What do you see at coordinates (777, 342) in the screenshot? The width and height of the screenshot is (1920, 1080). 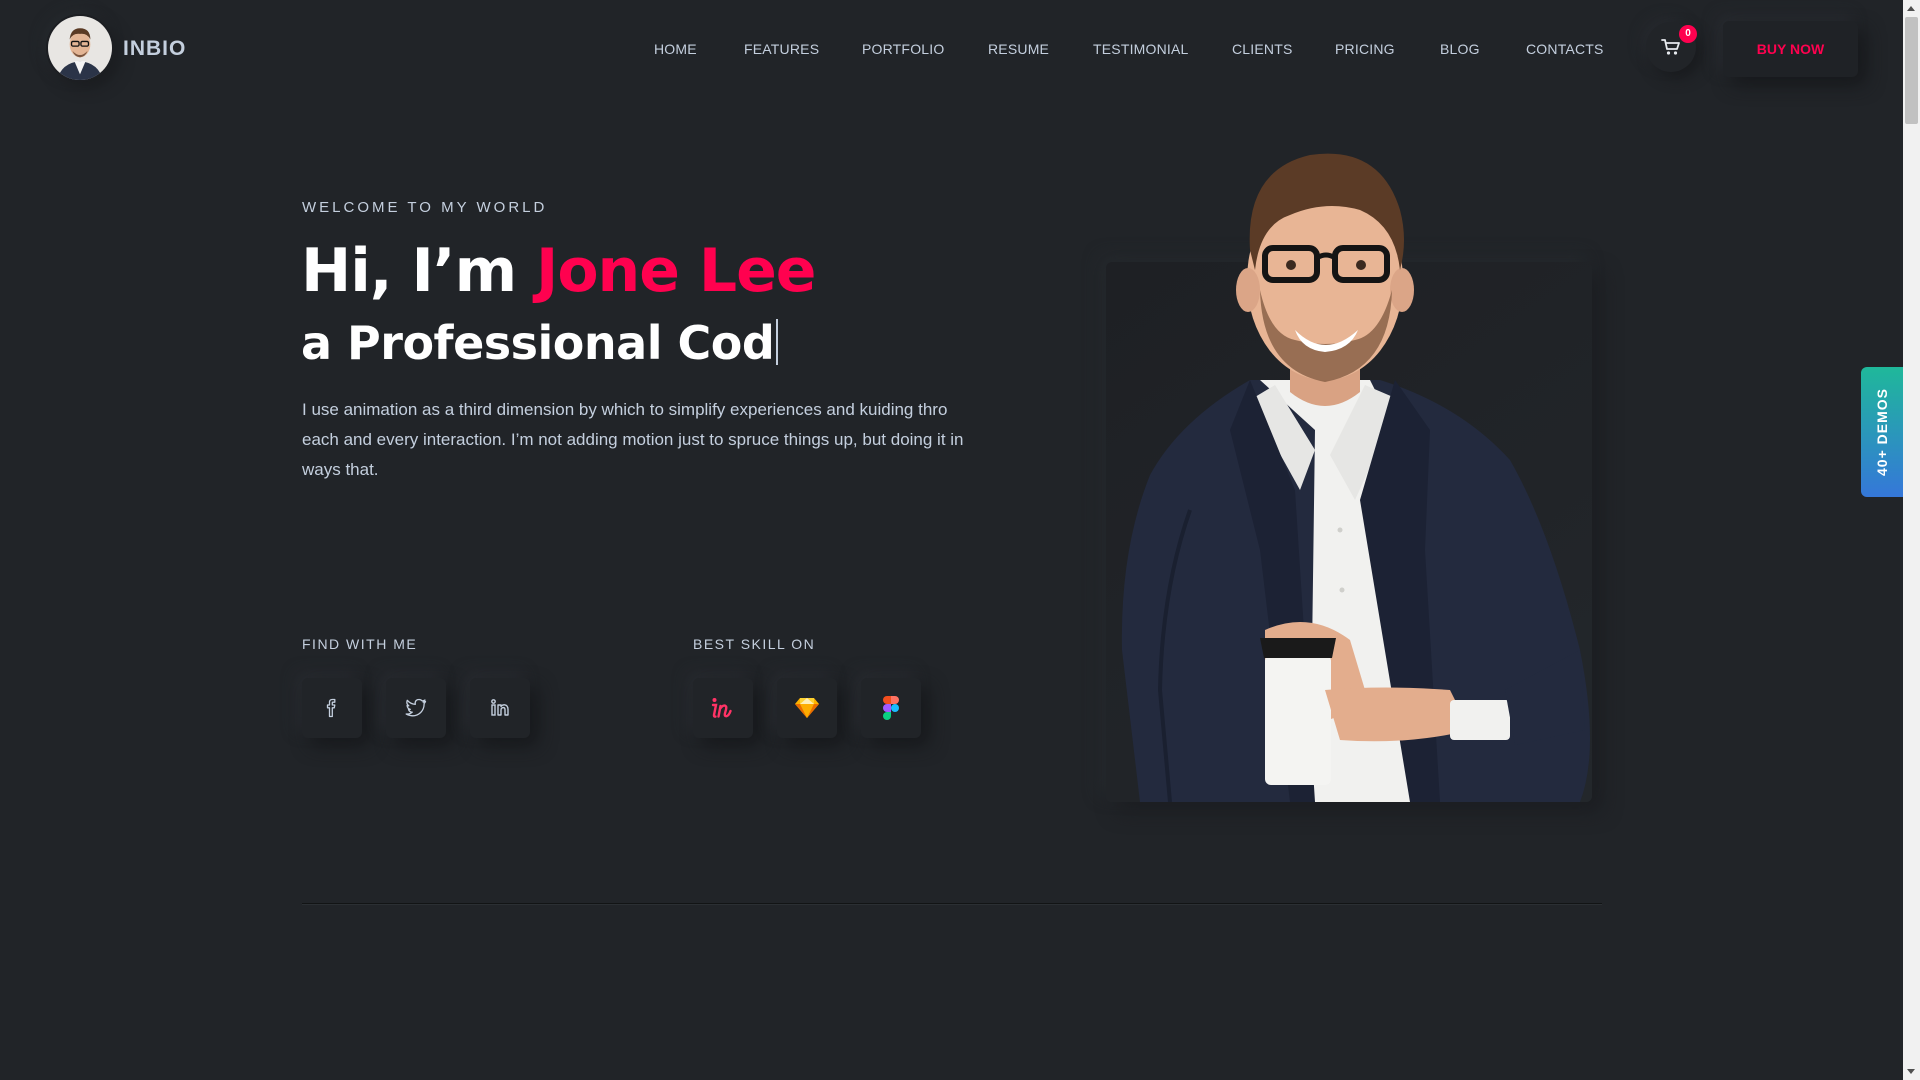 I see `typing-cursor` at bounding box center [777, 342].